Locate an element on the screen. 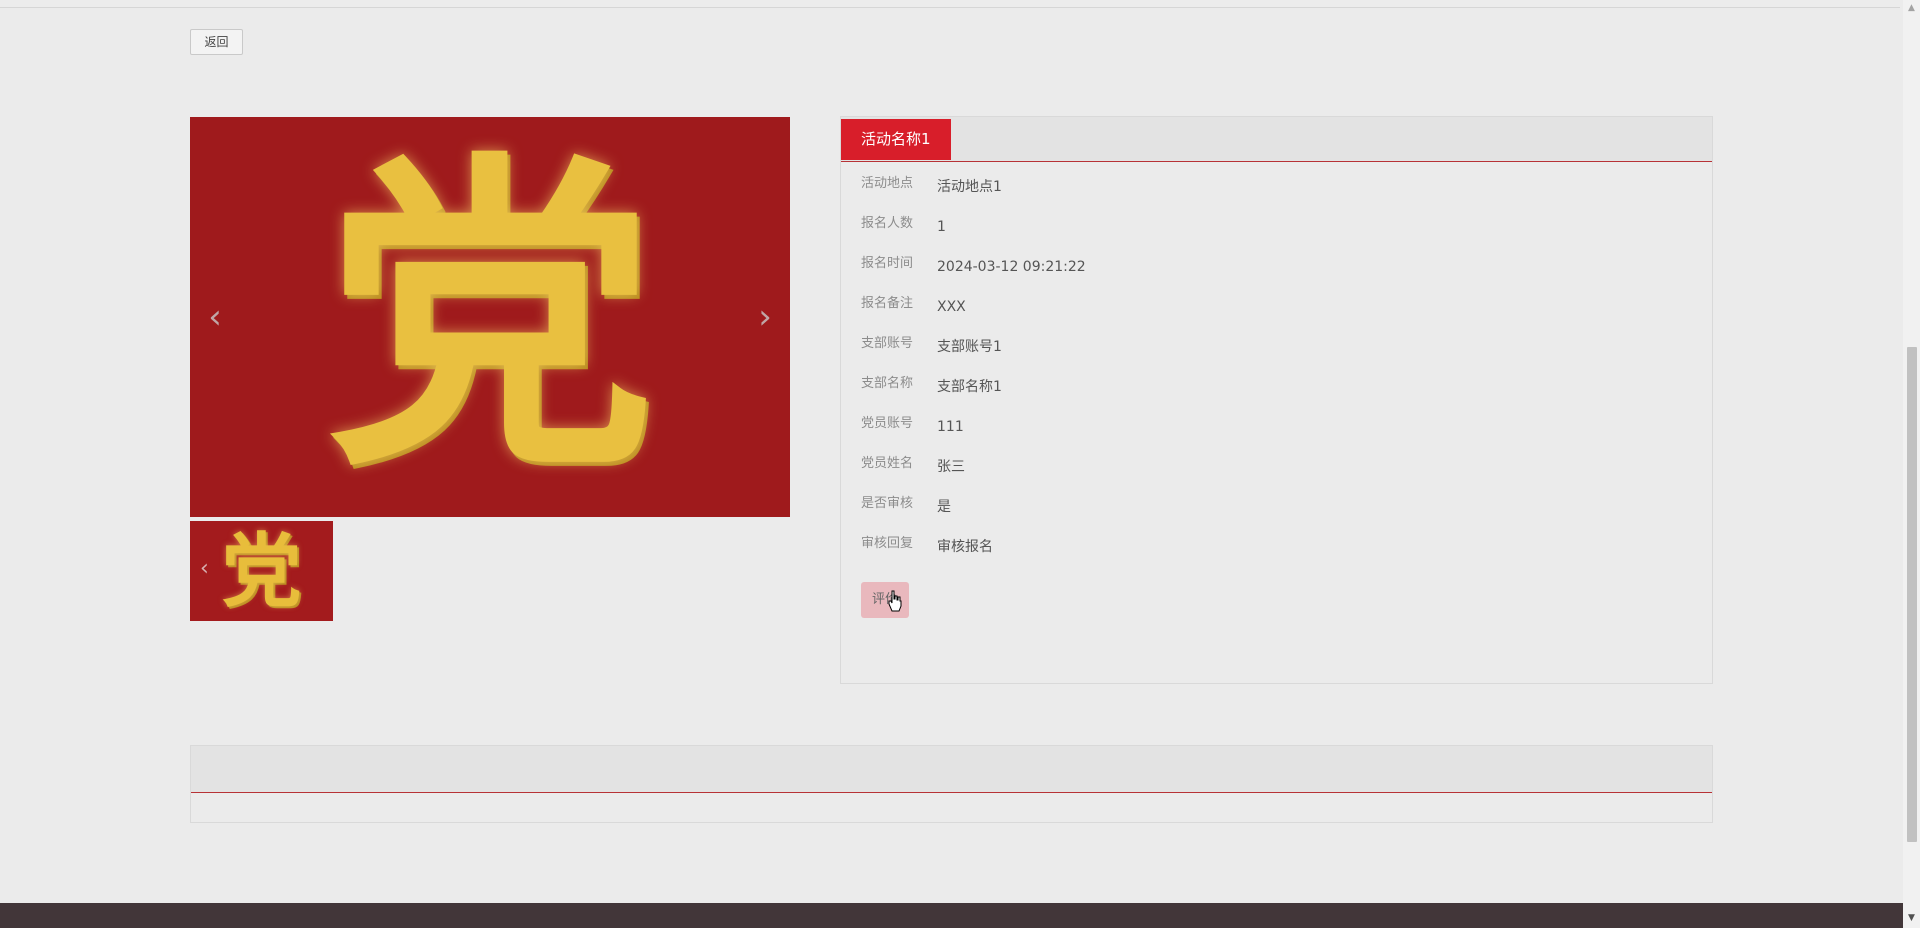 The width and height of the screenshot is (1920, 928). field-row: 活动地点 活动地点1 is located at coordinates (973, 193).